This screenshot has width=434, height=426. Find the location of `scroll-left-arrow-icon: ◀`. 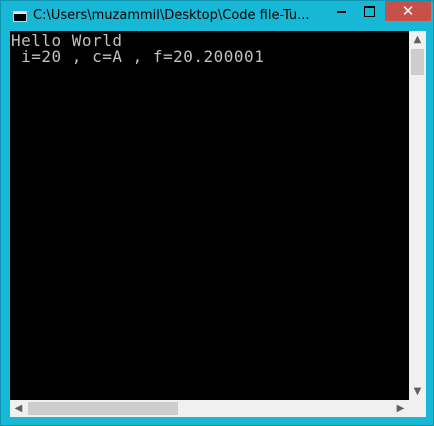

scroll-left-arrow-icon: ◀ is located at coordinates (18, 408).